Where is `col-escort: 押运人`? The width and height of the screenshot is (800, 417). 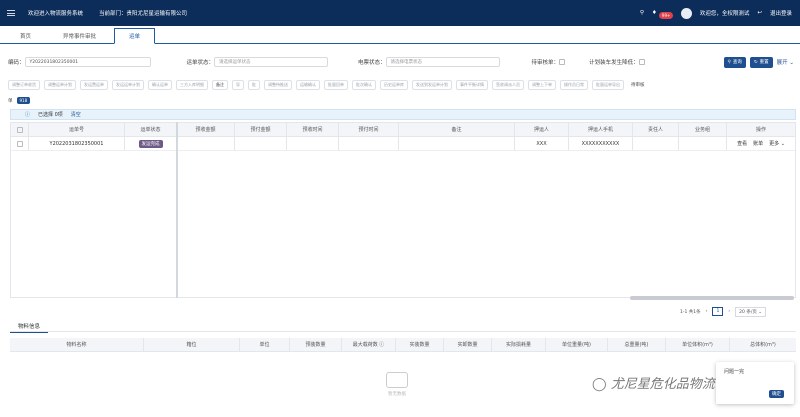 col-escort: 押运人 is located at coordinates (542, 129).